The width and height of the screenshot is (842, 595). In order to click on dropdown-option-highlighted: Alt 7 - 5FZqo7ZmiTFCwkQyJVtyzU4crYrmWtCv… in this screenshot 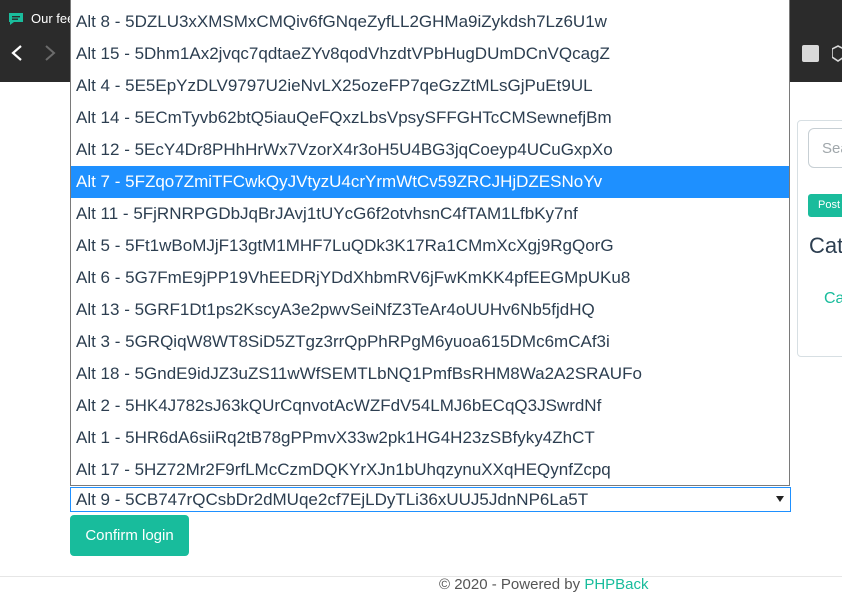, I will do `click(430, 182)`.